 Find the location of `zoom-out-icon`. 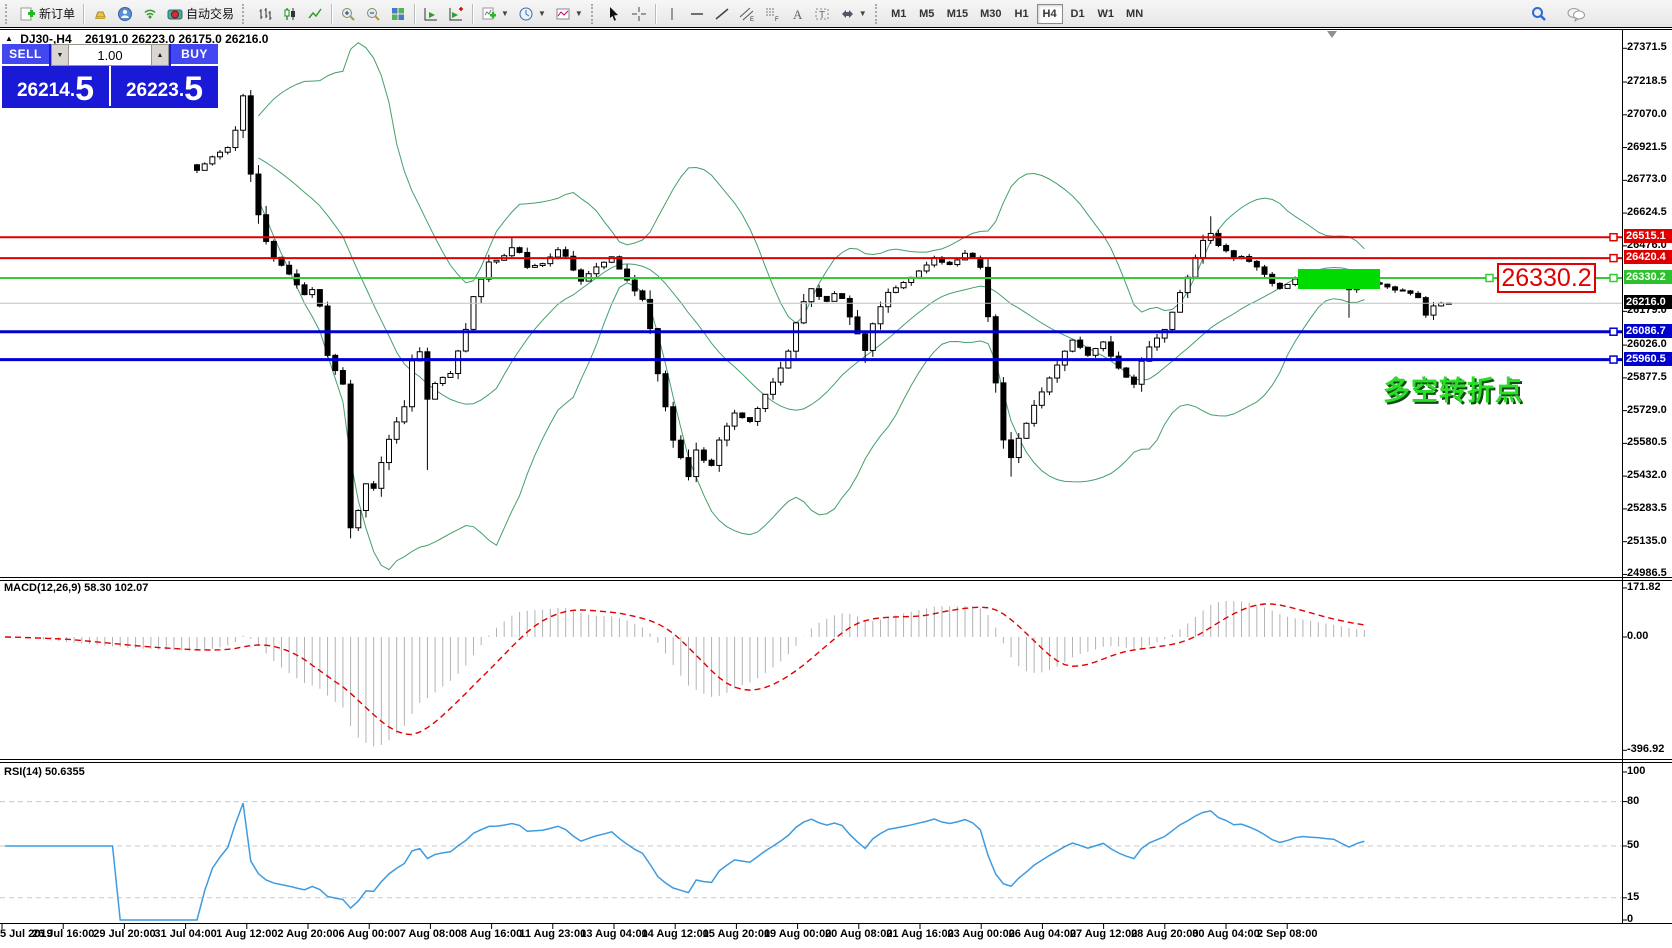

zoom-out-icon is located at coordinates (373, 14).